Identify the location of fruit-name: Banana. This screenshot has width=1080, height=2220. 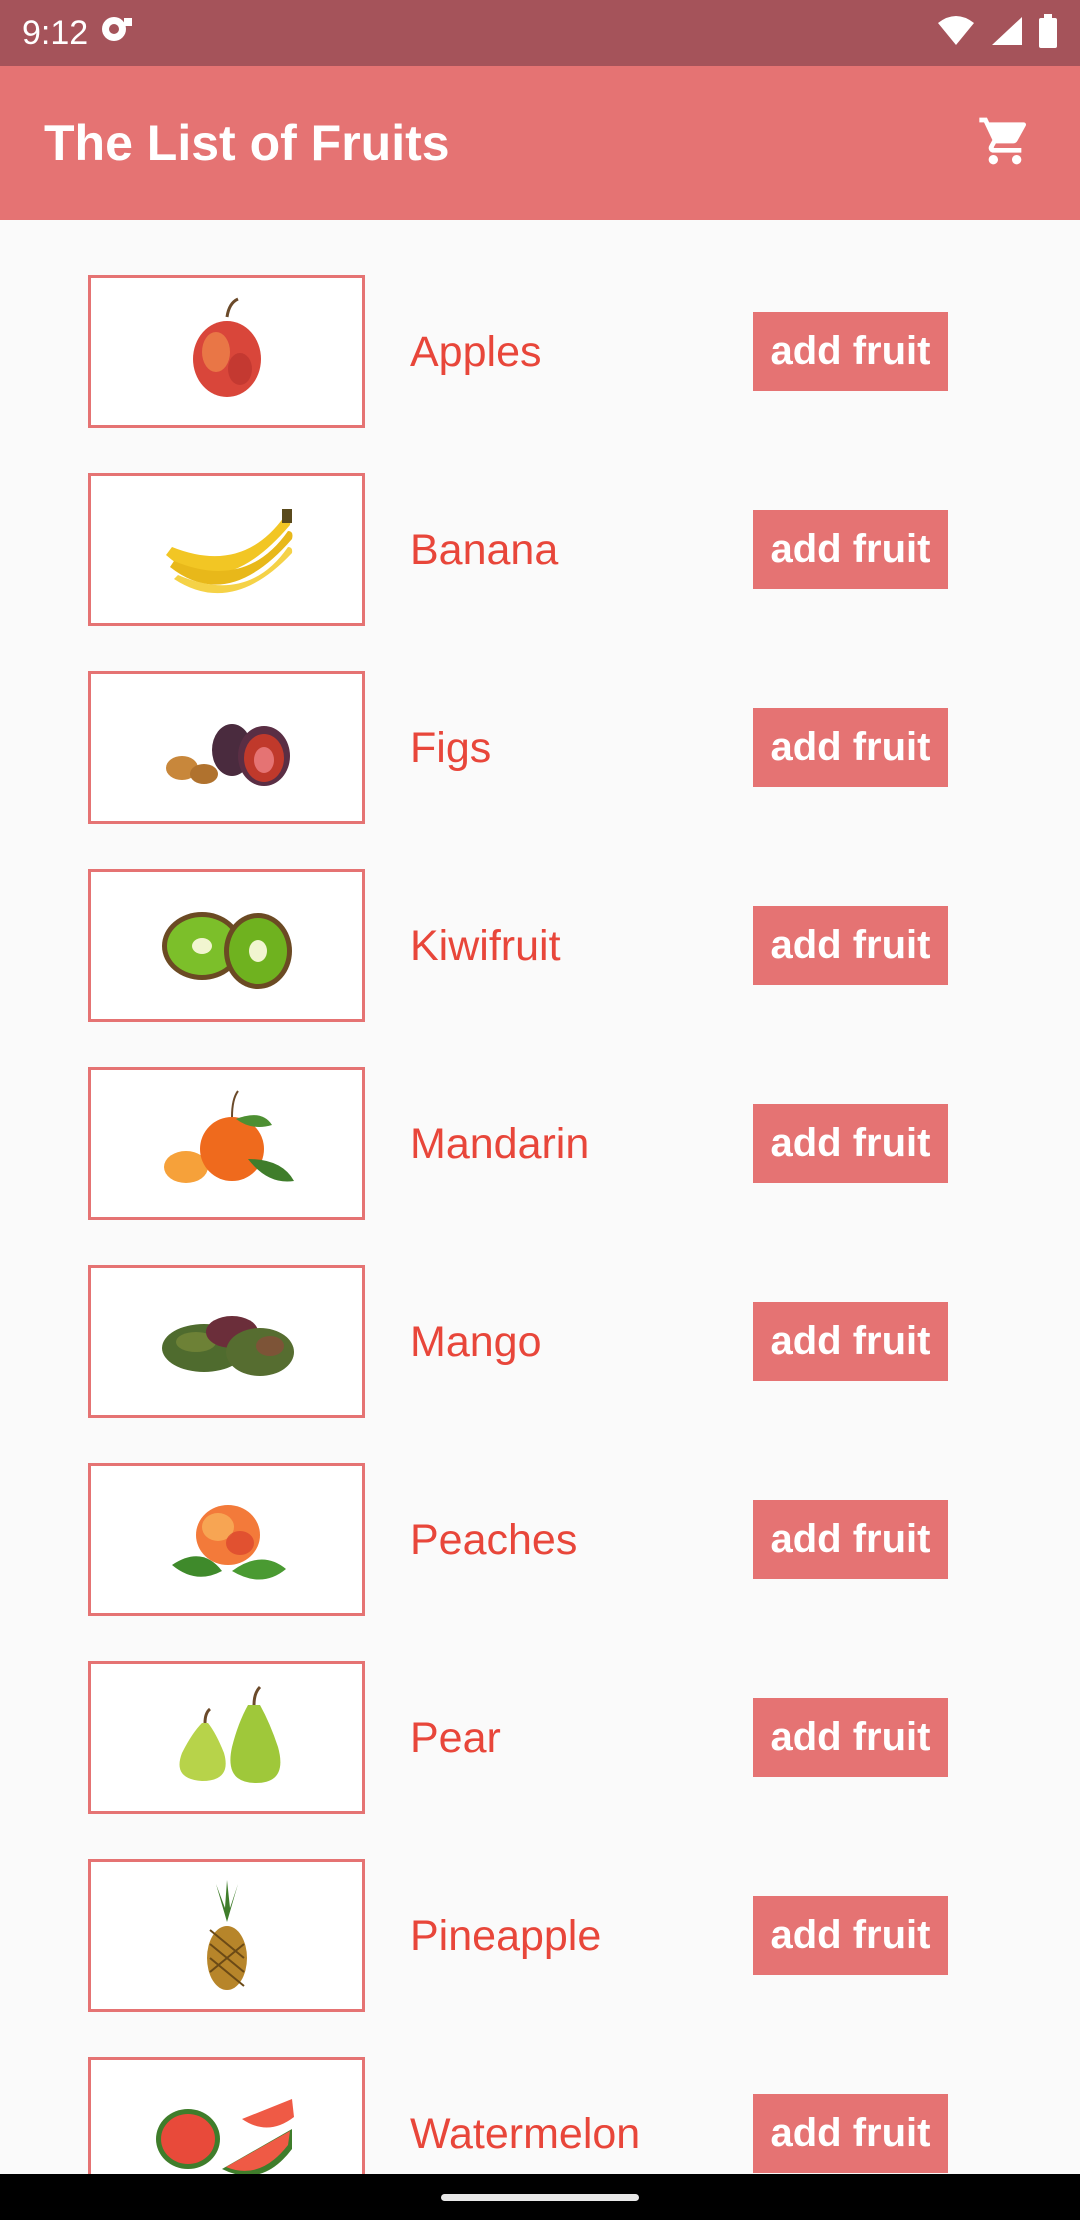
(484, 550).